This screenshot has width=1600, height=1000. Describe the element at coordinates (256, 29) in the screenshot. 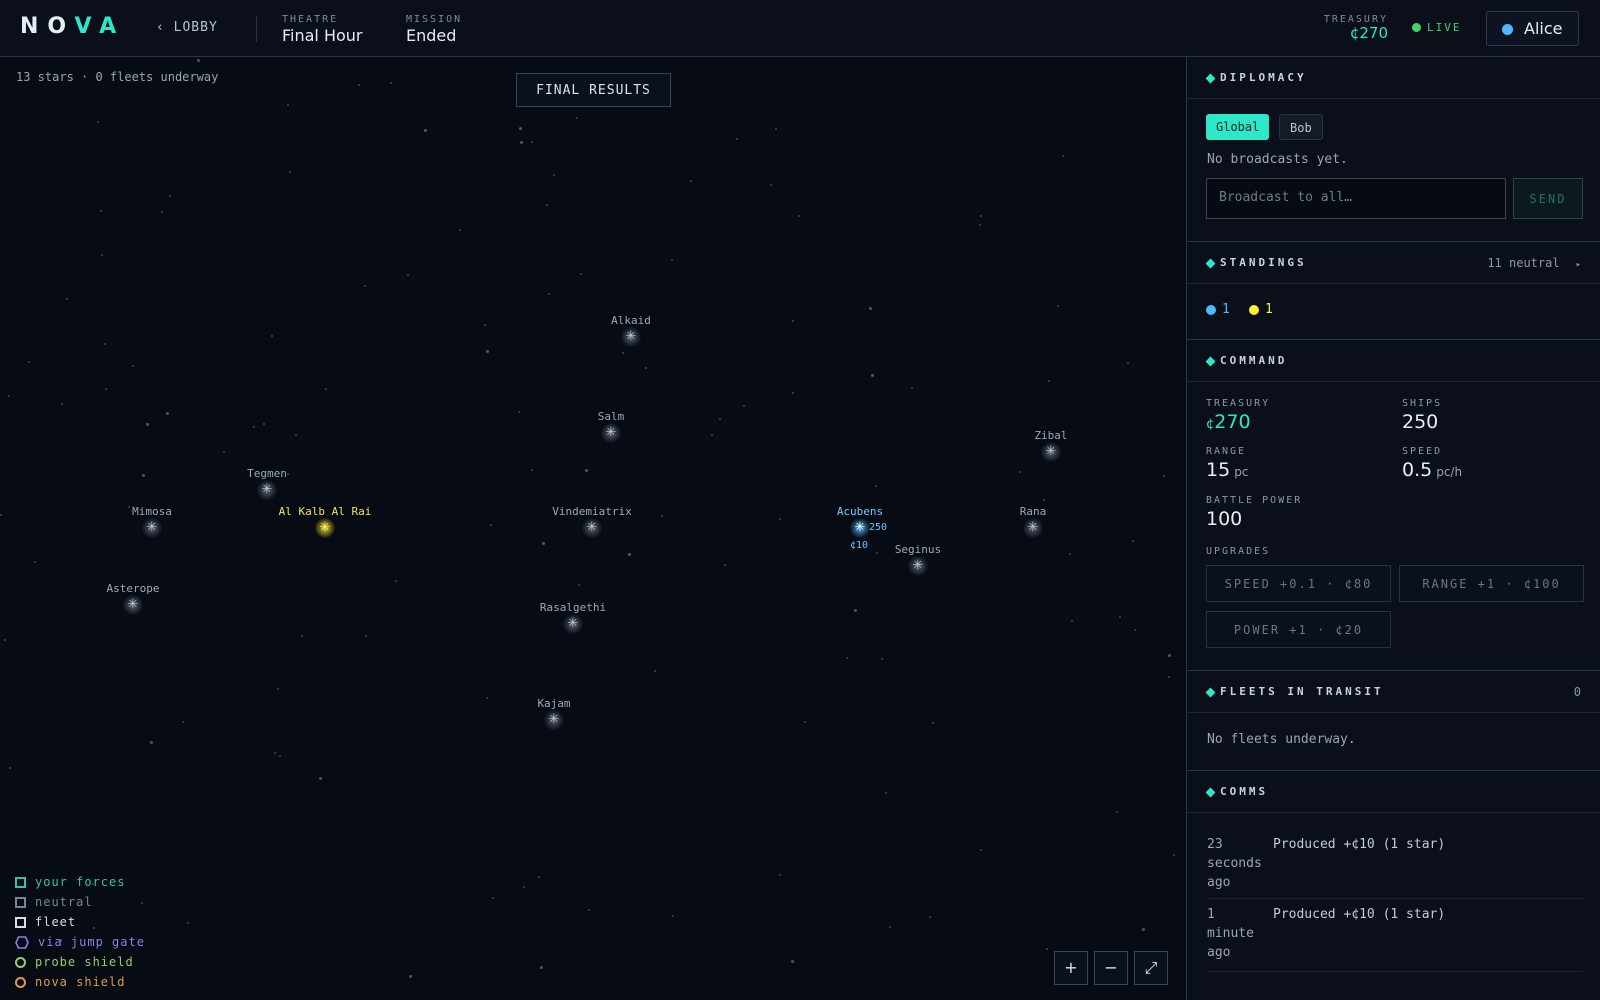

I see `header-divider` at that location.